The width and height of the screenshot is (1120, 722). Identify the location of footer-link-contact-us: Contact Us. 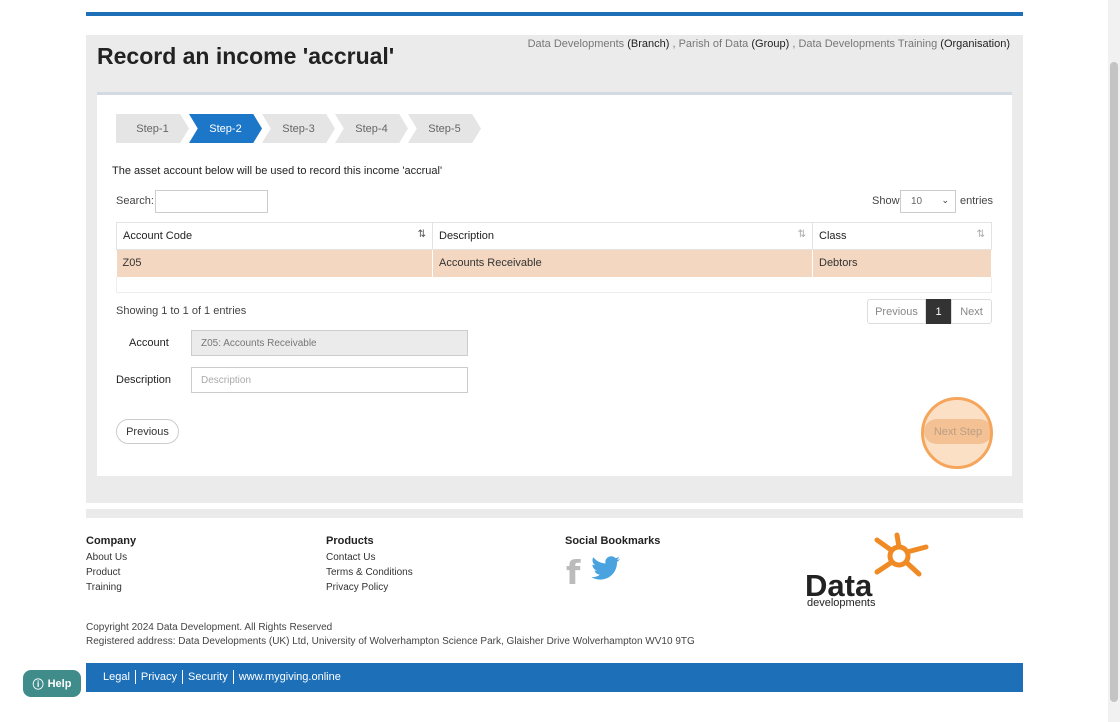
(369, 557).